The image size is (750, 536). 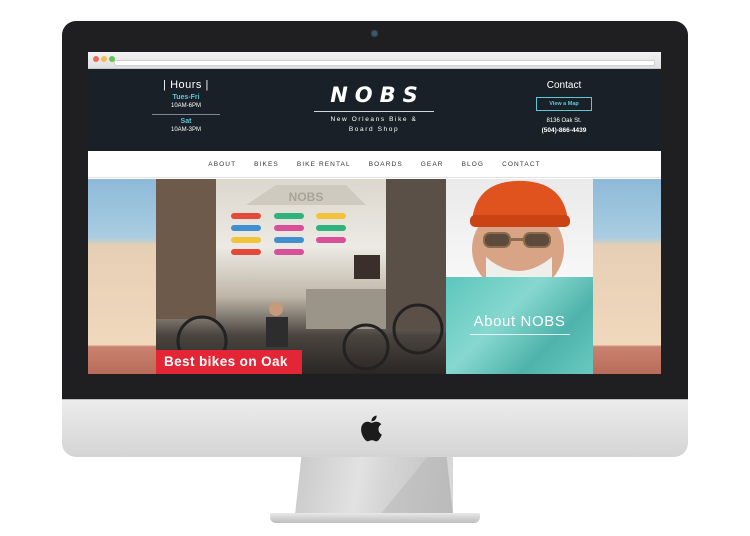 I want to click on portrait-illustration, so click(x=520, y=228).